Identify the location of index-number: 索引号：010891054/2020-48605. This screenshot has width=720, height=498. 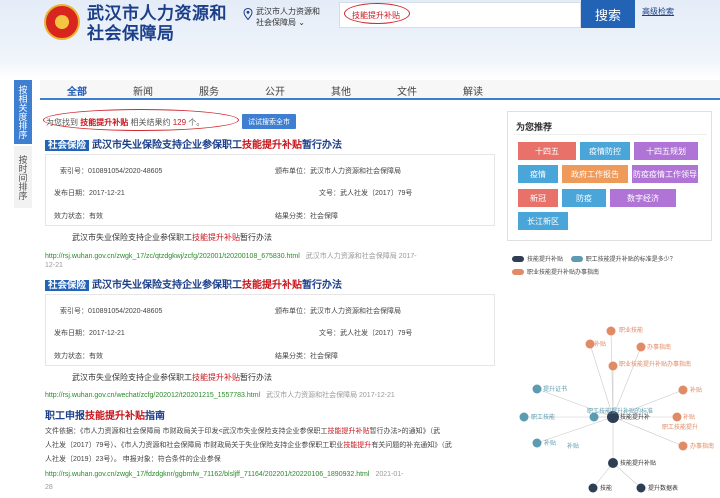
(111, 171).